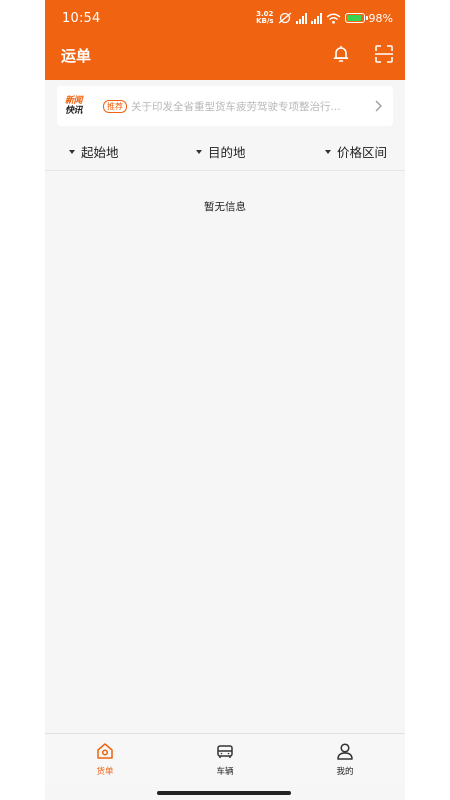 Image resolution: width=450 pixels, height=800 pixels. I want to click on empty-state-message: 暂无信息, so click(225, 207).